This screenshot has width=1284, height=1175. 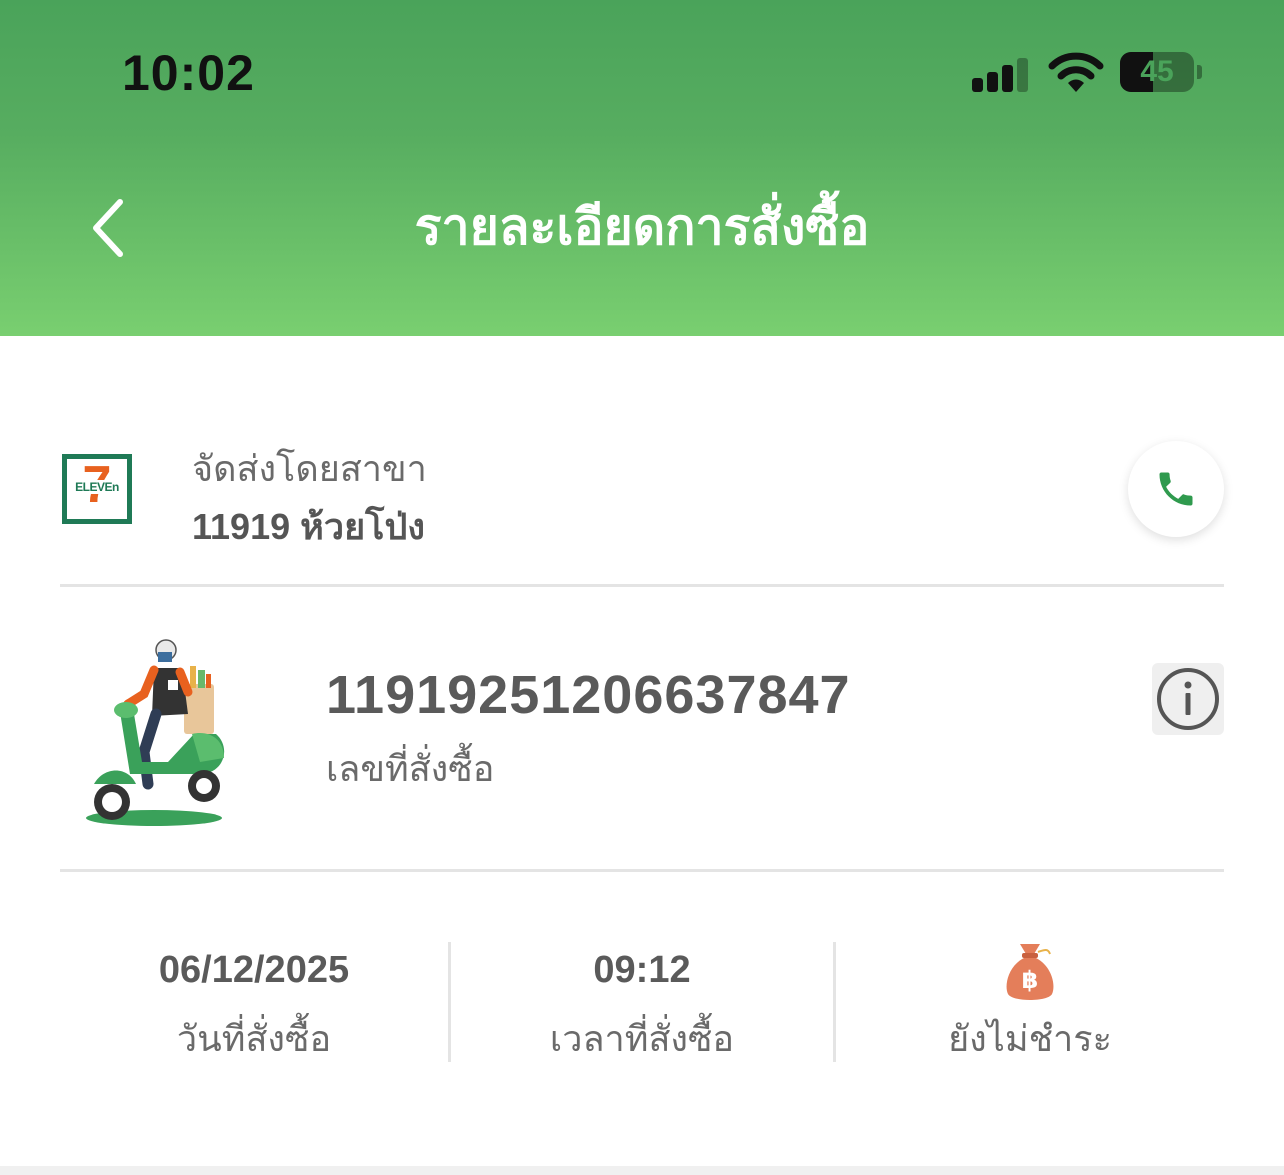 What do you see at coordinates (308, 526) in the screenshot?
I see `branch-name: 11919 ห้วยโป่ง` at bounding box center [308, 526].